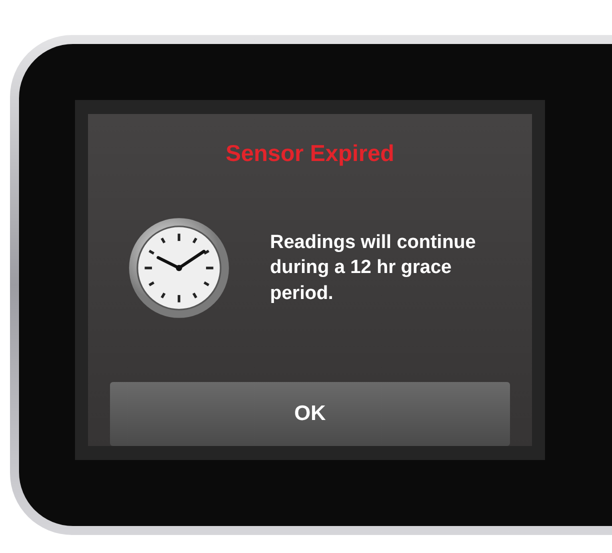  What do you see at coordinates (310, 414) in the screenshot?
I see `ok-button: OK` at bounding box center [310, 414].